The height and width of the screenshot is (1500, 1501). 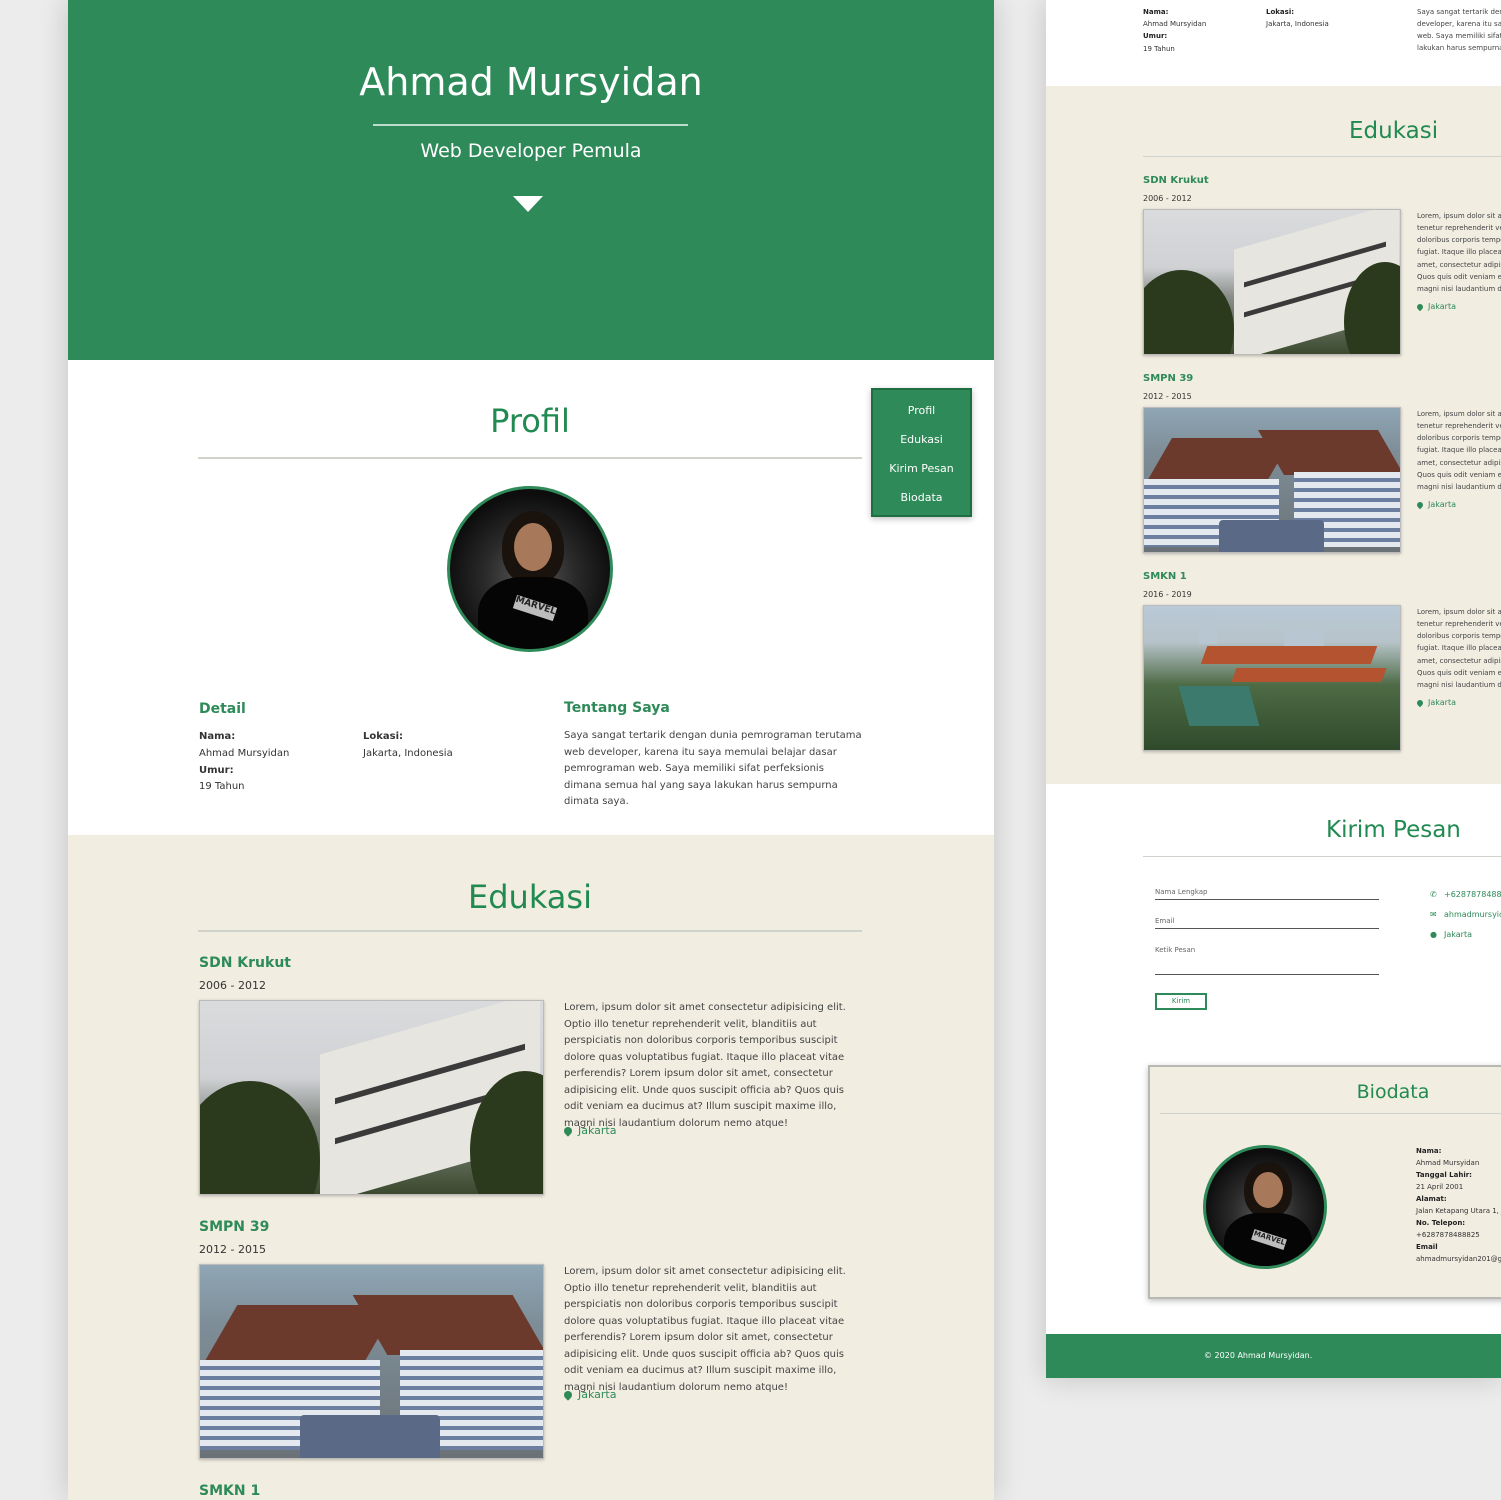 I want to click on school-name: SMKN 1, so click(x=230, y=1491).